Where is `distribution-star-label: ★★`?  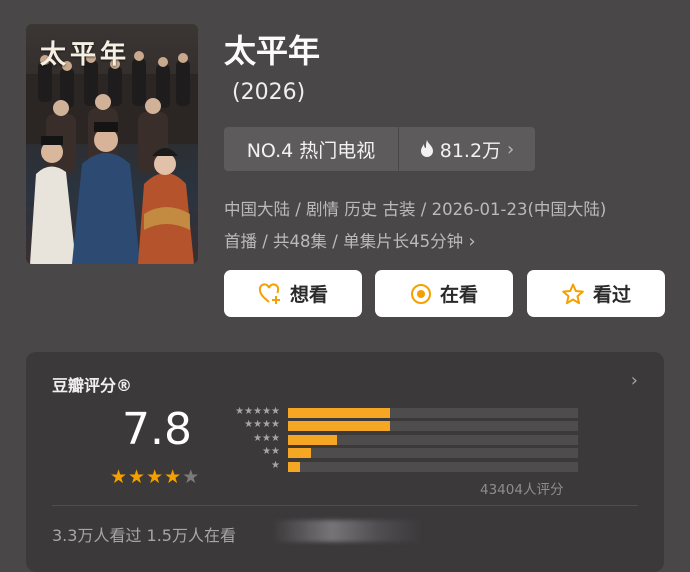
distribution-star-label: ★★ is located at coordinates (271, 452).